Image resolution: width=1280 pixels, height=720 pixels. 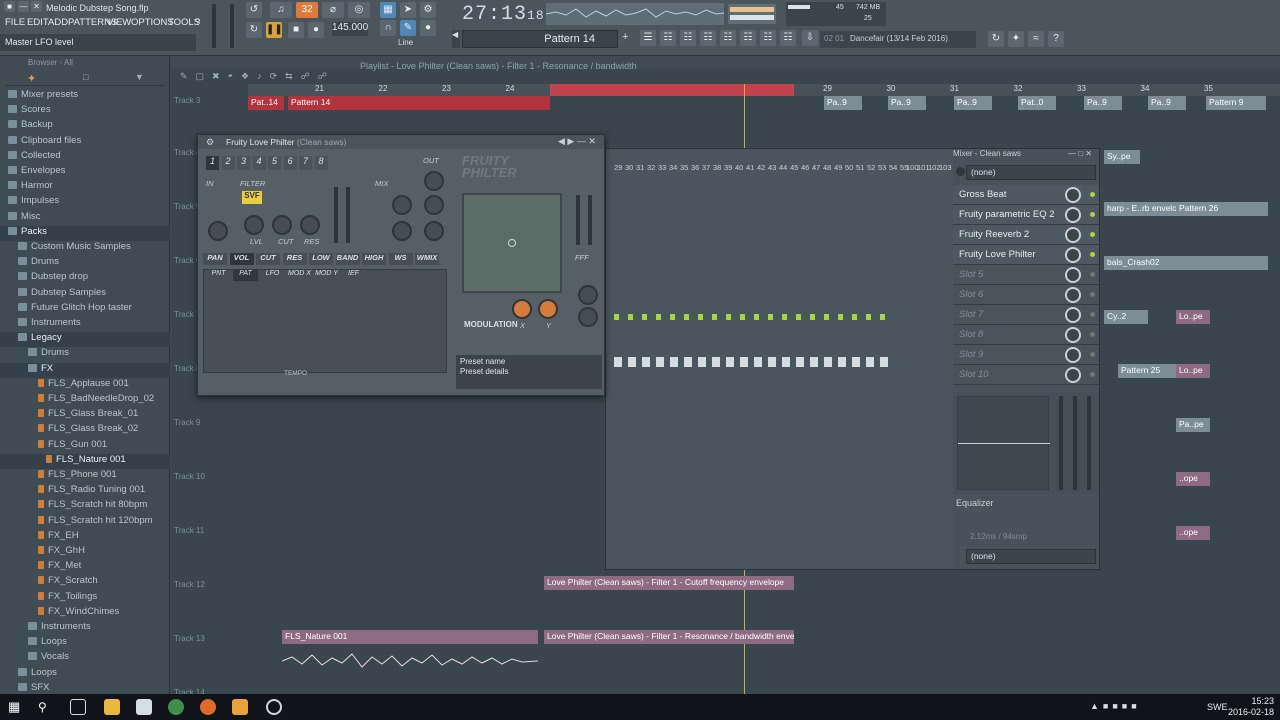 I want to click on filter-tab: 1, so click(x=212, y=163).